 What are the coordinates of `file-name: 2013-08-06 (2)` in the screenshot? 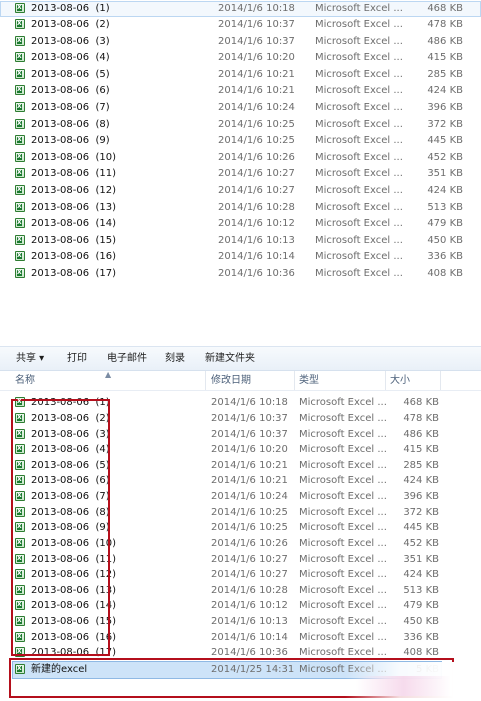 It's located at (70, 24).